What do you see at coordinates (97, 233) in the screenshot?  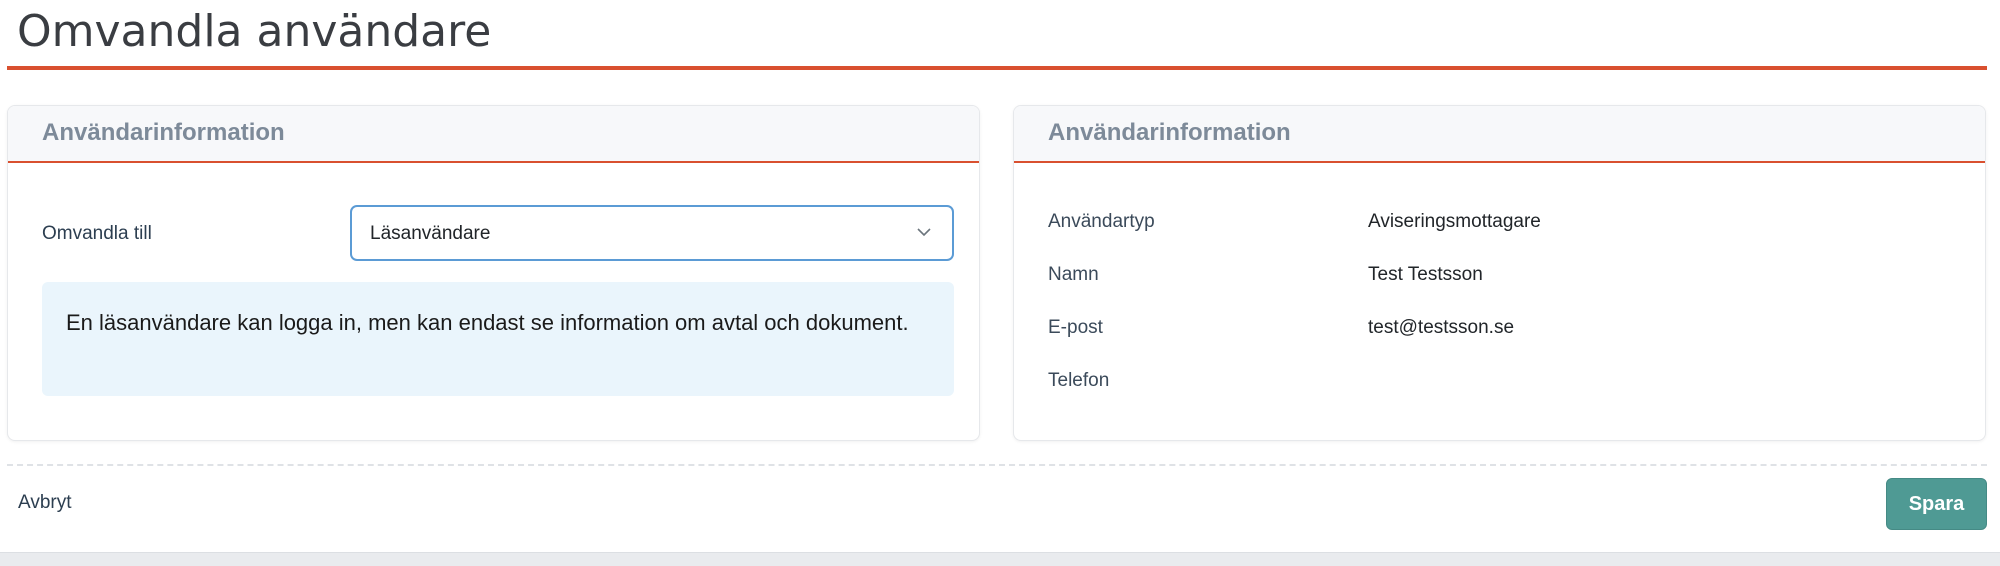 I see `convert-to-label: Omvandla till` at bounding box center [97, 233].